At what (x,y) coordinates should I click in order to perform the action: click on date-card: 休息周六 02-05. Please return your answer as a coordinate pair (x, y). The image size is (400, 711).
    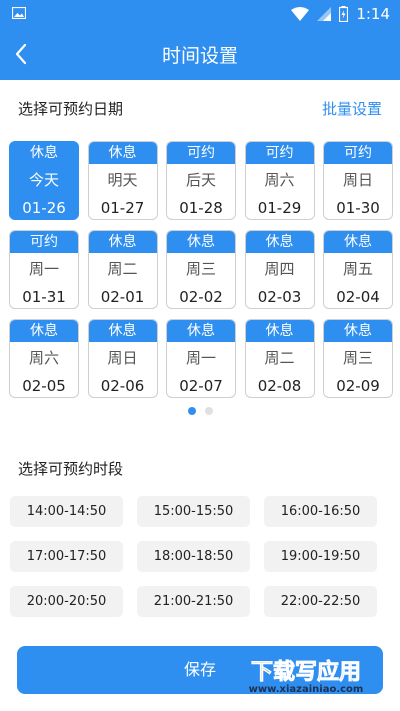
    Looking at the image, I should click on (44, 358).